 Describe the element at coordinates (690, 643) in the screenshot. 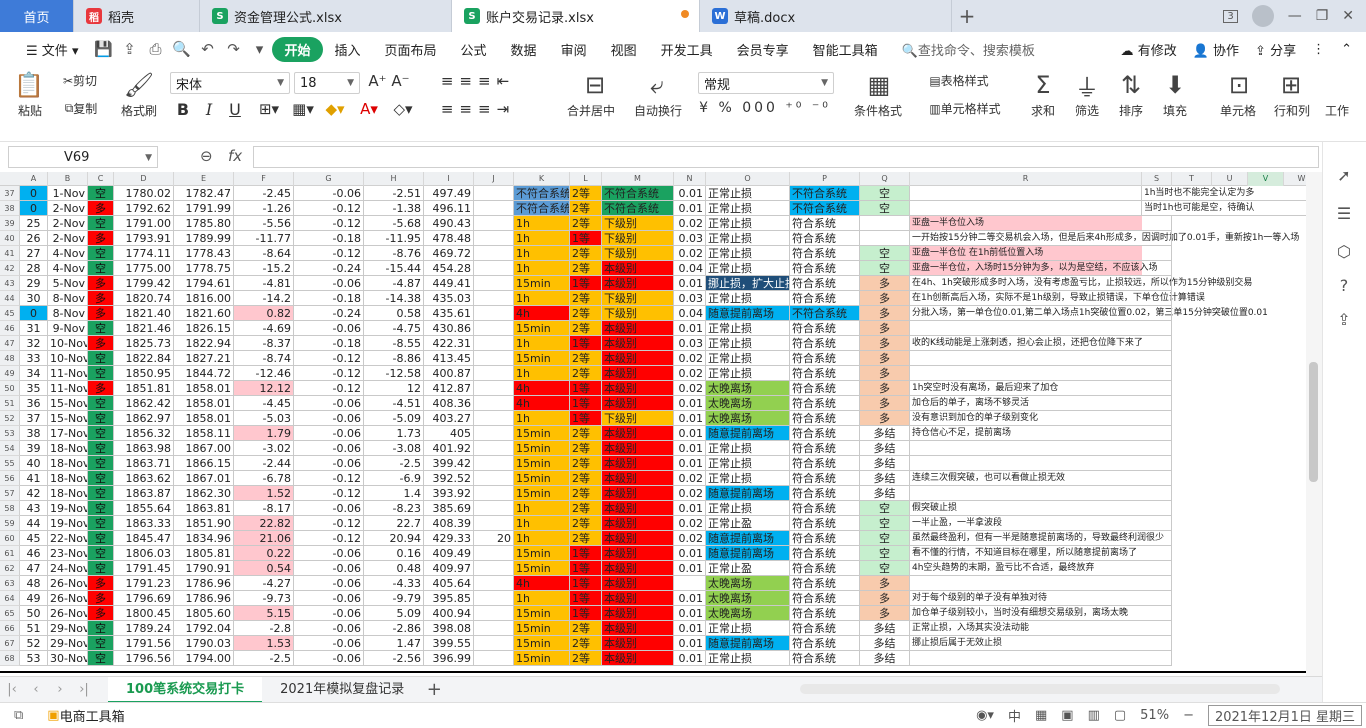

I see `cell: 0.01` at that location.